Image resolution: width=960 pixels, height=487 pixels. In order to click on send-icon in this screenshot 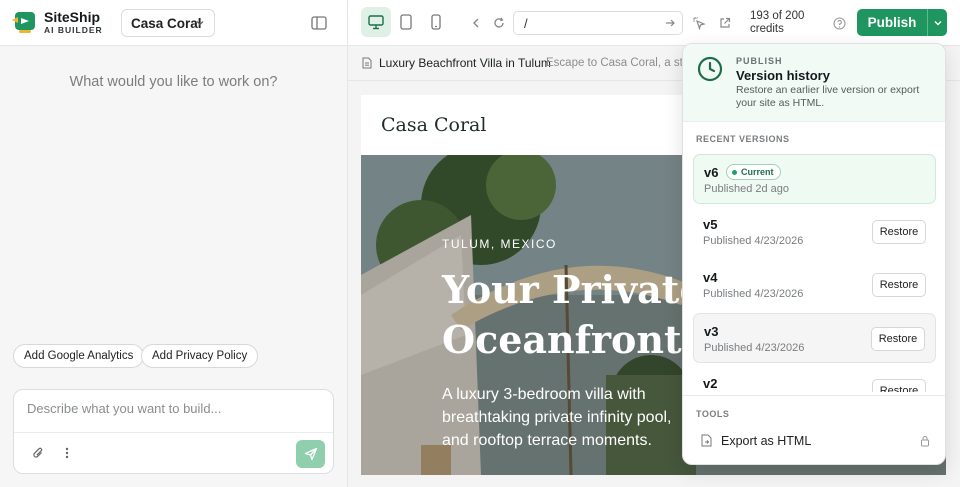, I will do `click(310, 454)`.